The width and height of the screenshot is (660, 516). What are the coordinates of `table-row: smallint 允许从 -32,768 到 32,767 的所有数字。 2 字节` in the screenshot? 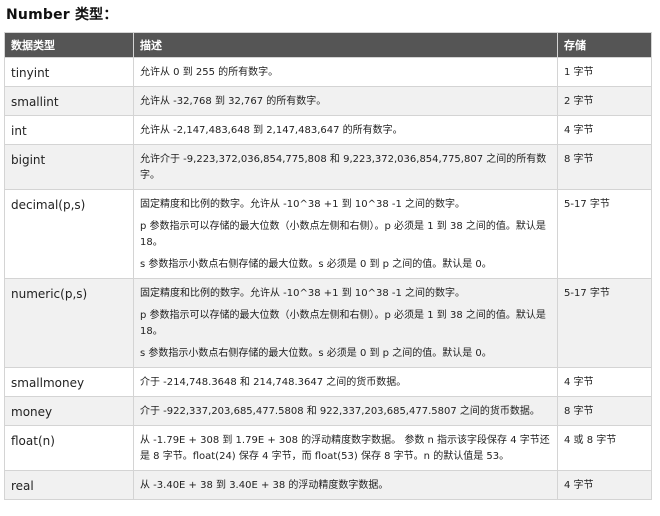 It's located at (328, 101).